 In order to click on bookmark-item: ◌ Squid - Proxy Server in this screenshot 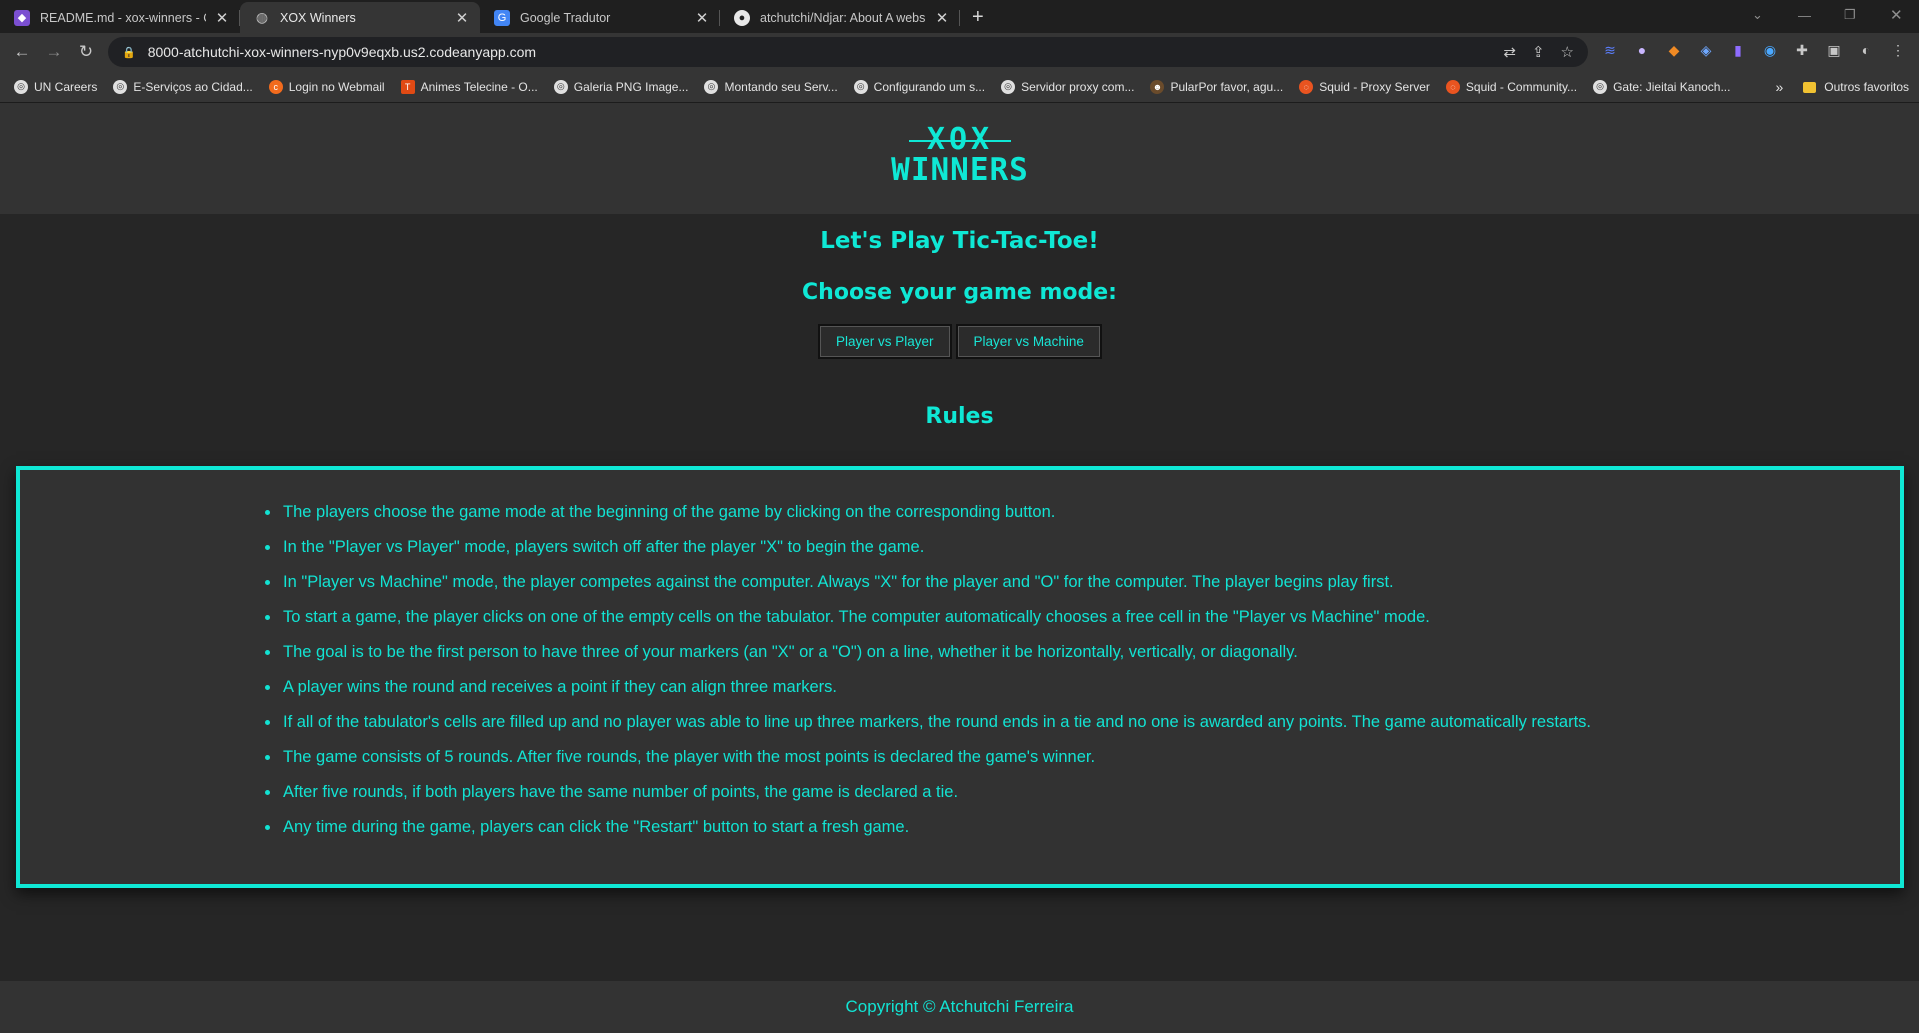, I will do `click(1364, 86)`.